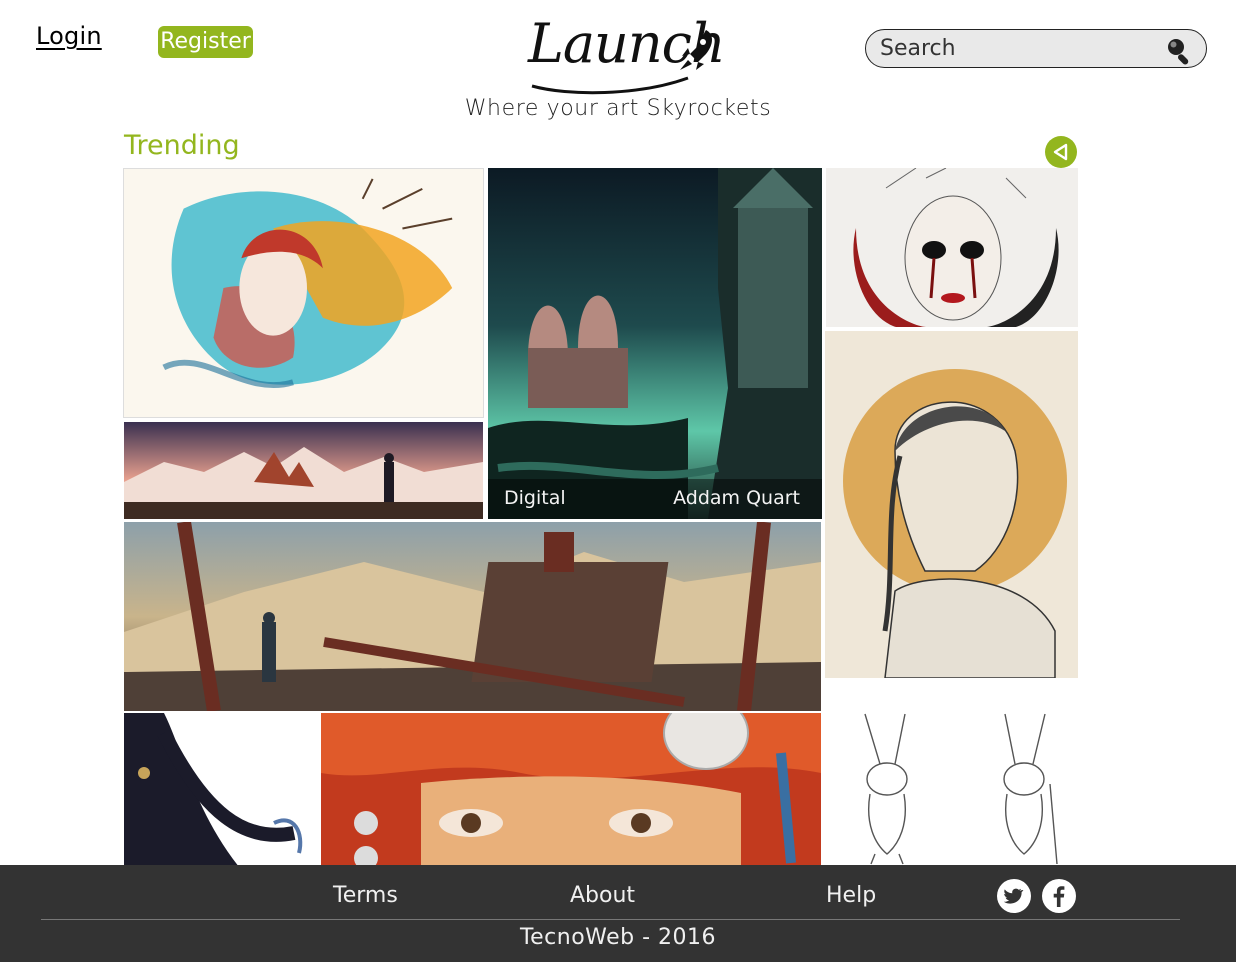 The width and height of the screenshot is (1236, 962). I want to click on artwork-mask-sketch, so click(952, 247).